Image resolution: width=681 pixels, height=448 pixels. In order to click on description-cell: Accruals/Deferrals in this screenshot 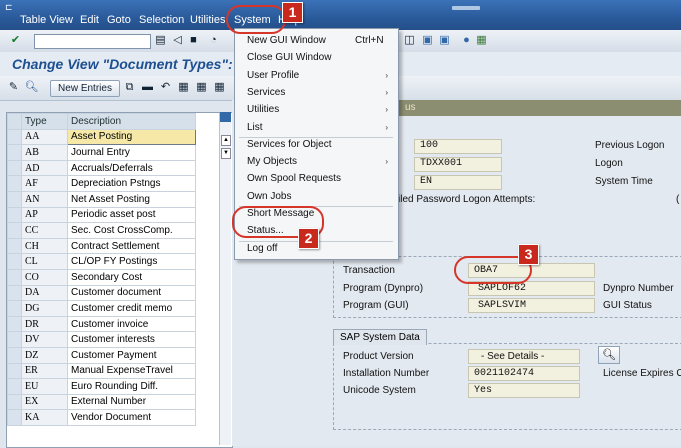, I will do `click(131, 168)`.